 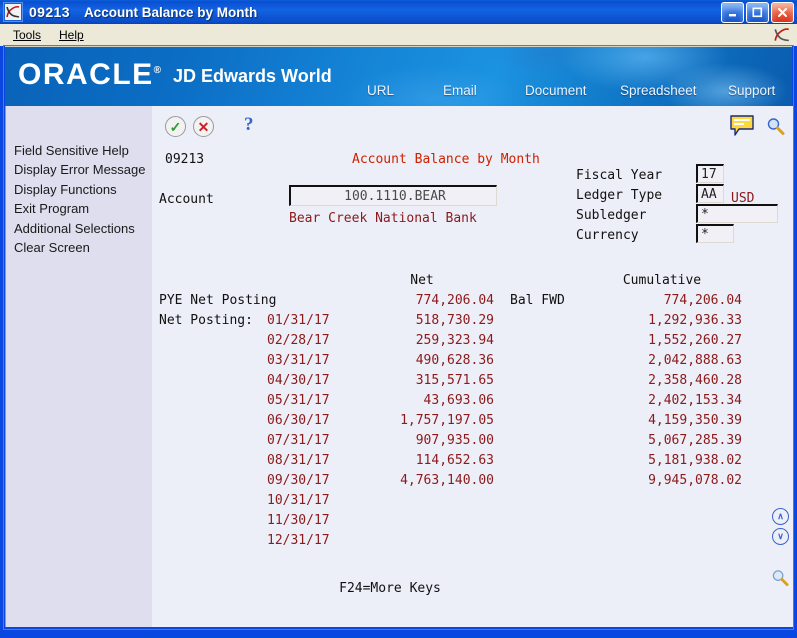 I want to click on function-keys-label: F24=More Keys, so click(x=390, y=588).